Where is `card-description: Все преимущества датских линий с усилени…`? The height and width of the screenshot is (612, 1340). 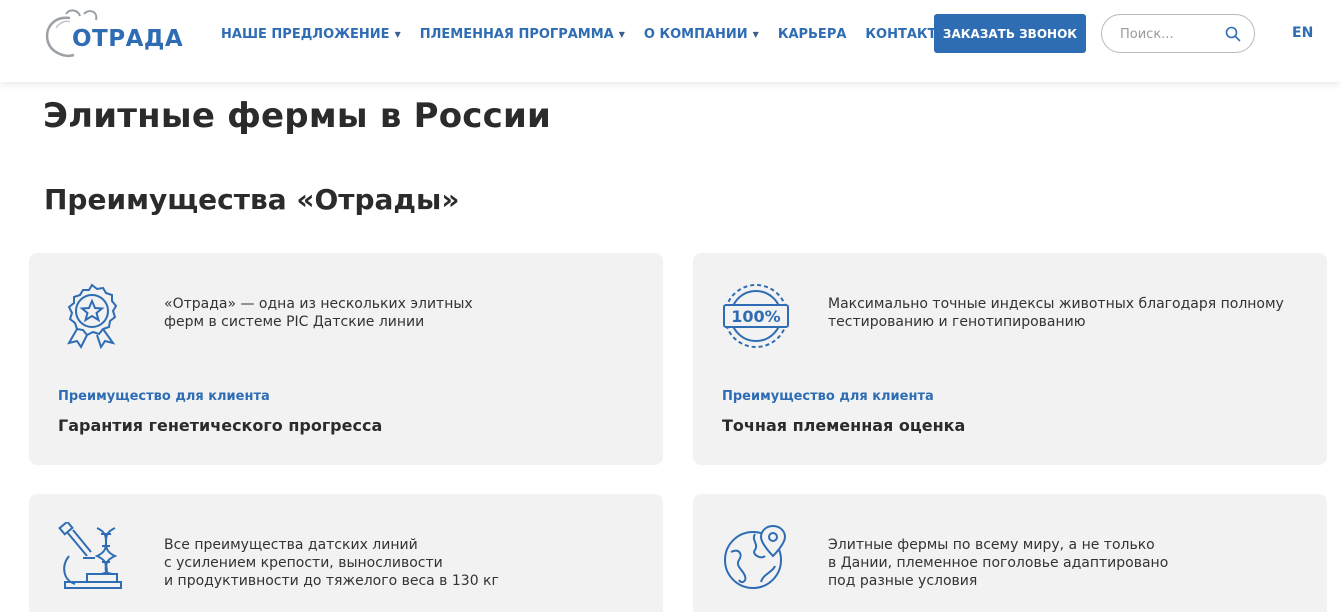 card-description: Все преимущества датских линий с усилени… is located at coordinates (331, 563).